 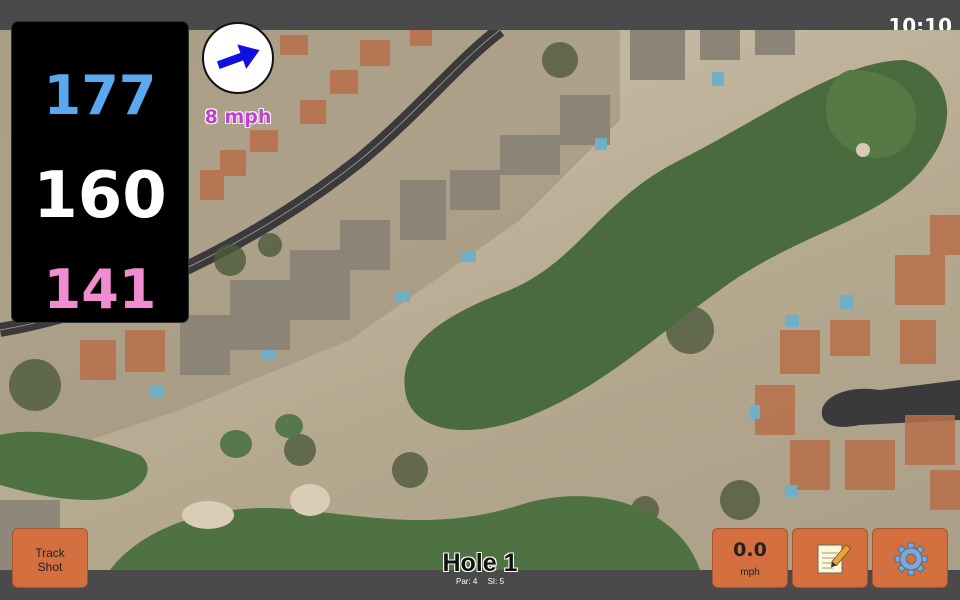 What do you see at coordinates (100, 95) in the screenshot?
I see `distance-back: 177` at bounding box center [100, 95].